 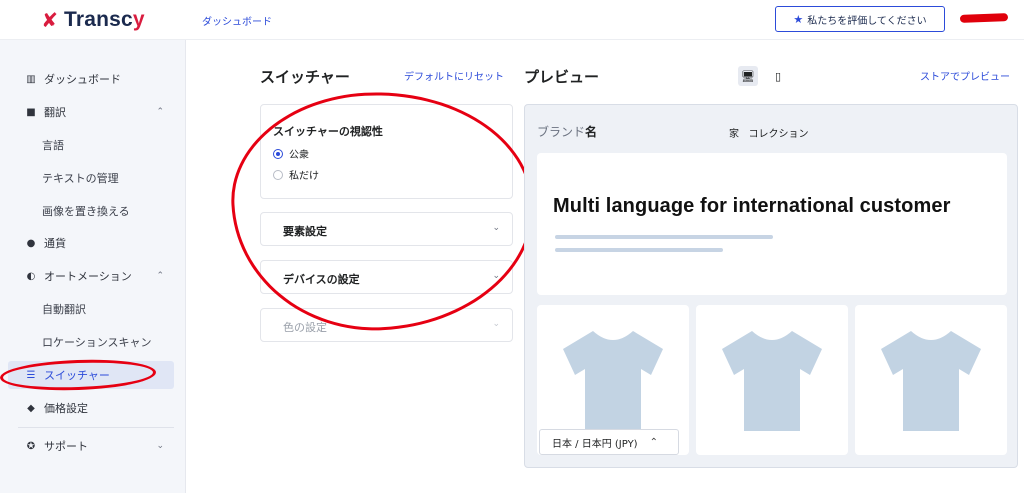 What do you see at coordinates (93, 145) in the screenshot?
I see `sidebar-item-languages: 言語` at bounding box center [93, 145].